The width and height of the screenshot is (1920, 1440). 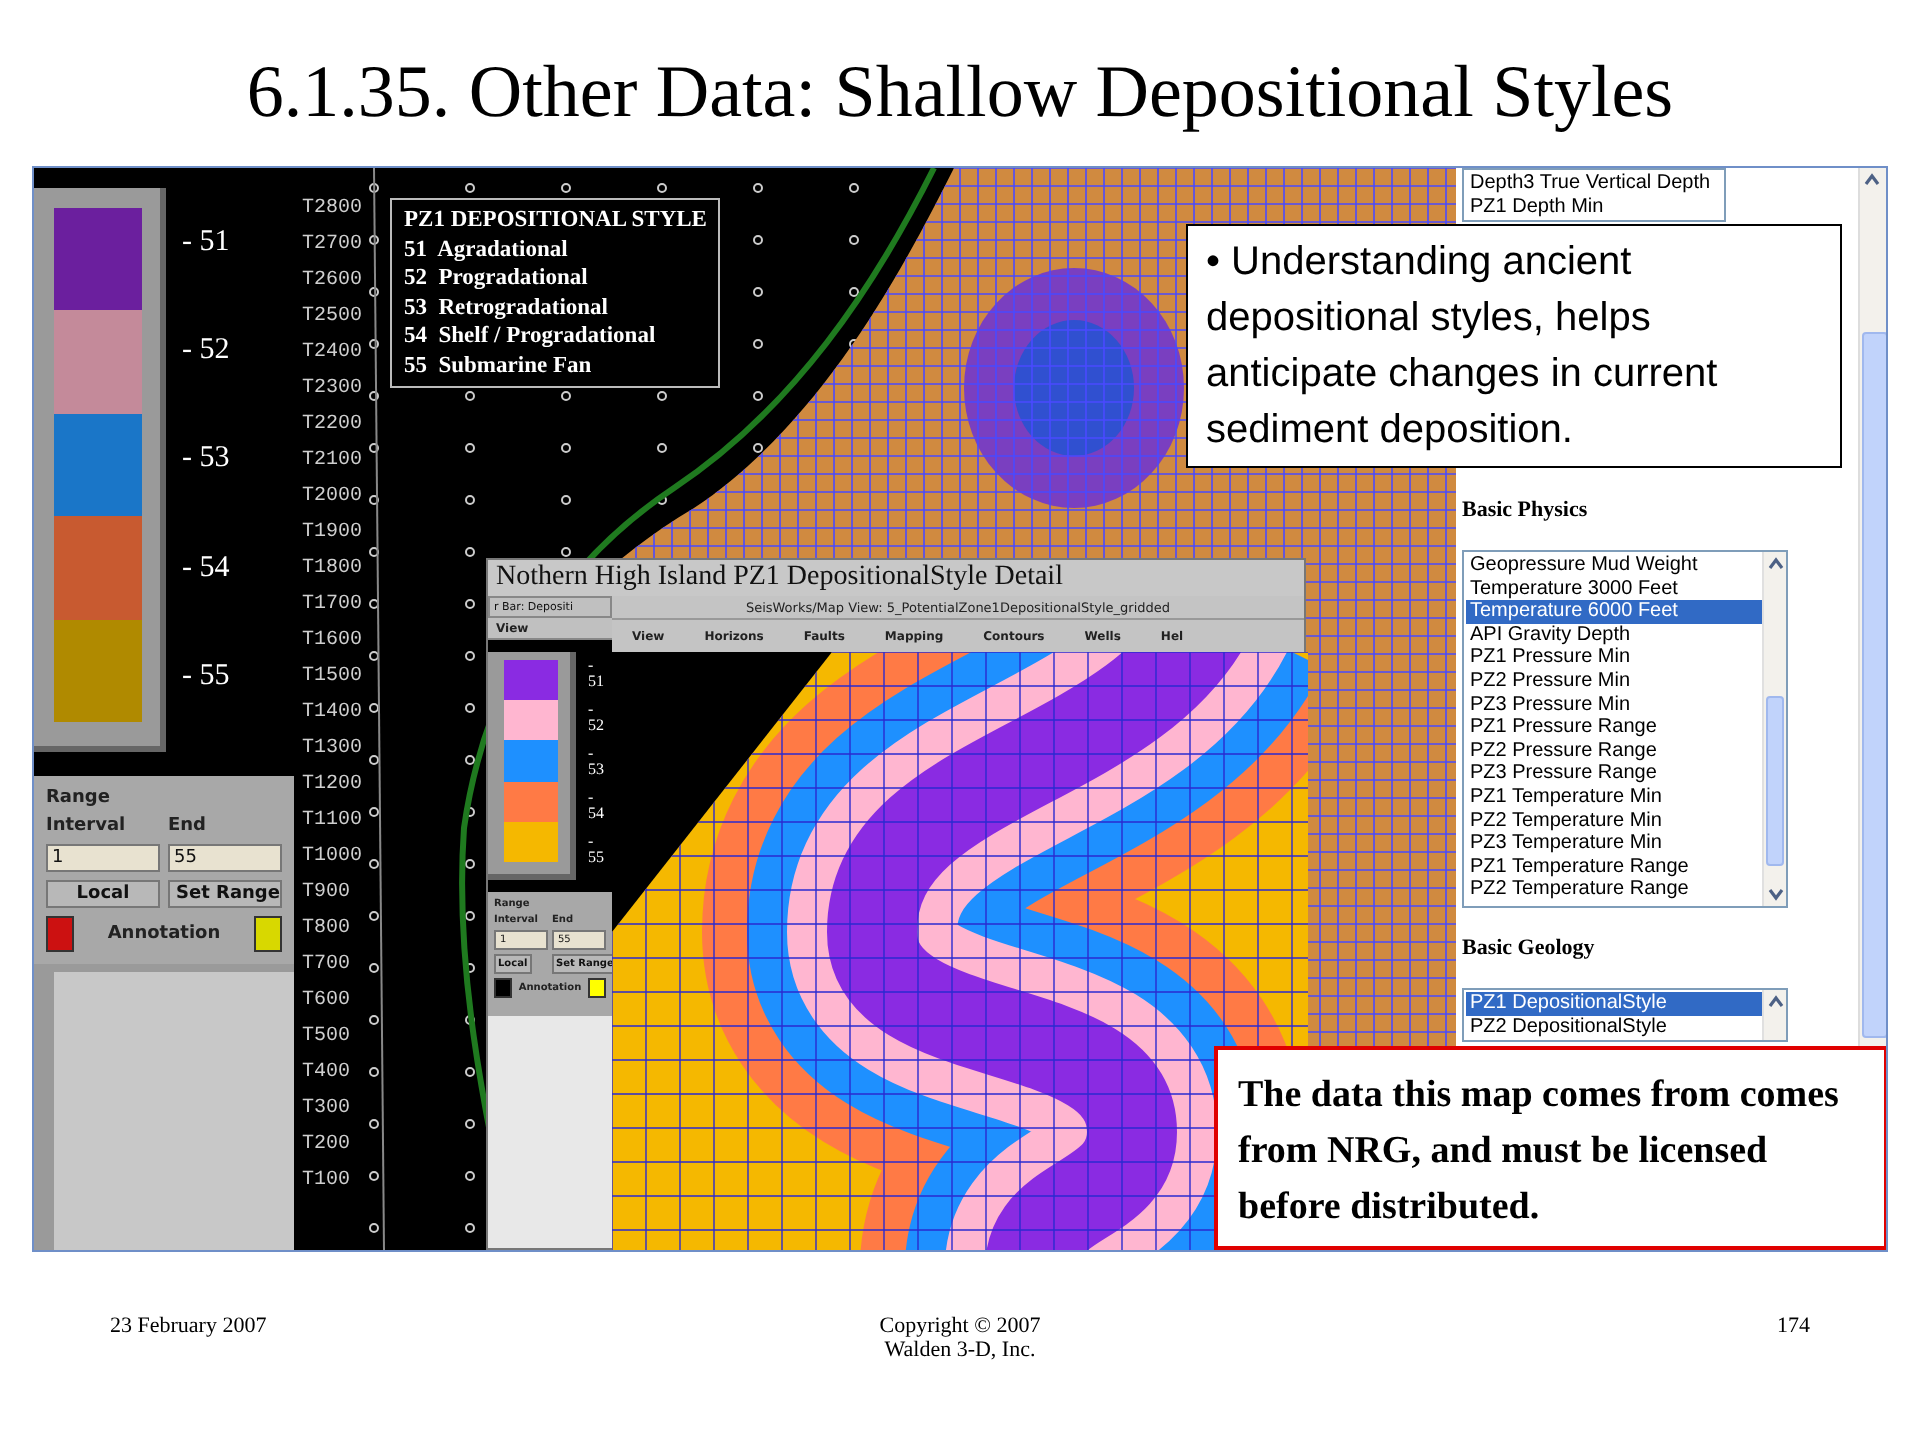 What do you see at coordinates (1595, 207) in the screenshot?
I see `list-item: PZ1 Depth Min` at bounding box center [1595, 207].